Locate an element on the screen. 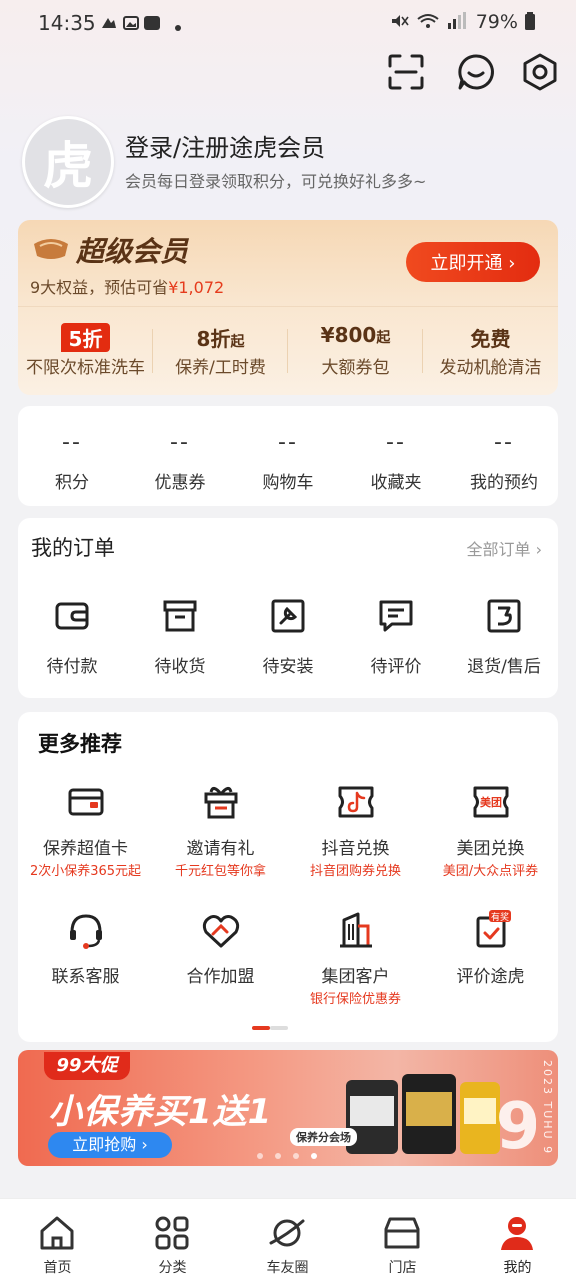  battery-text: 79% is located at coordinates (496, 22).